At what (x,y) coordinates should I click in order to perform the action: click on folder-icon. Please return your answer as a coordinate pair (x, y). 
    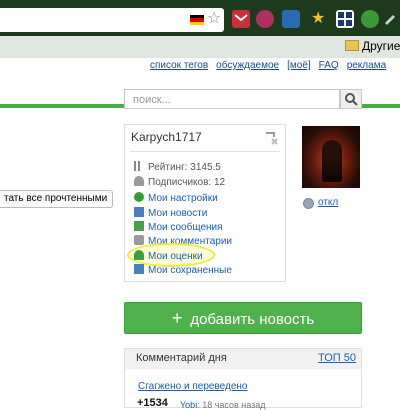
    Looking at the image, I should click on (352, 45).